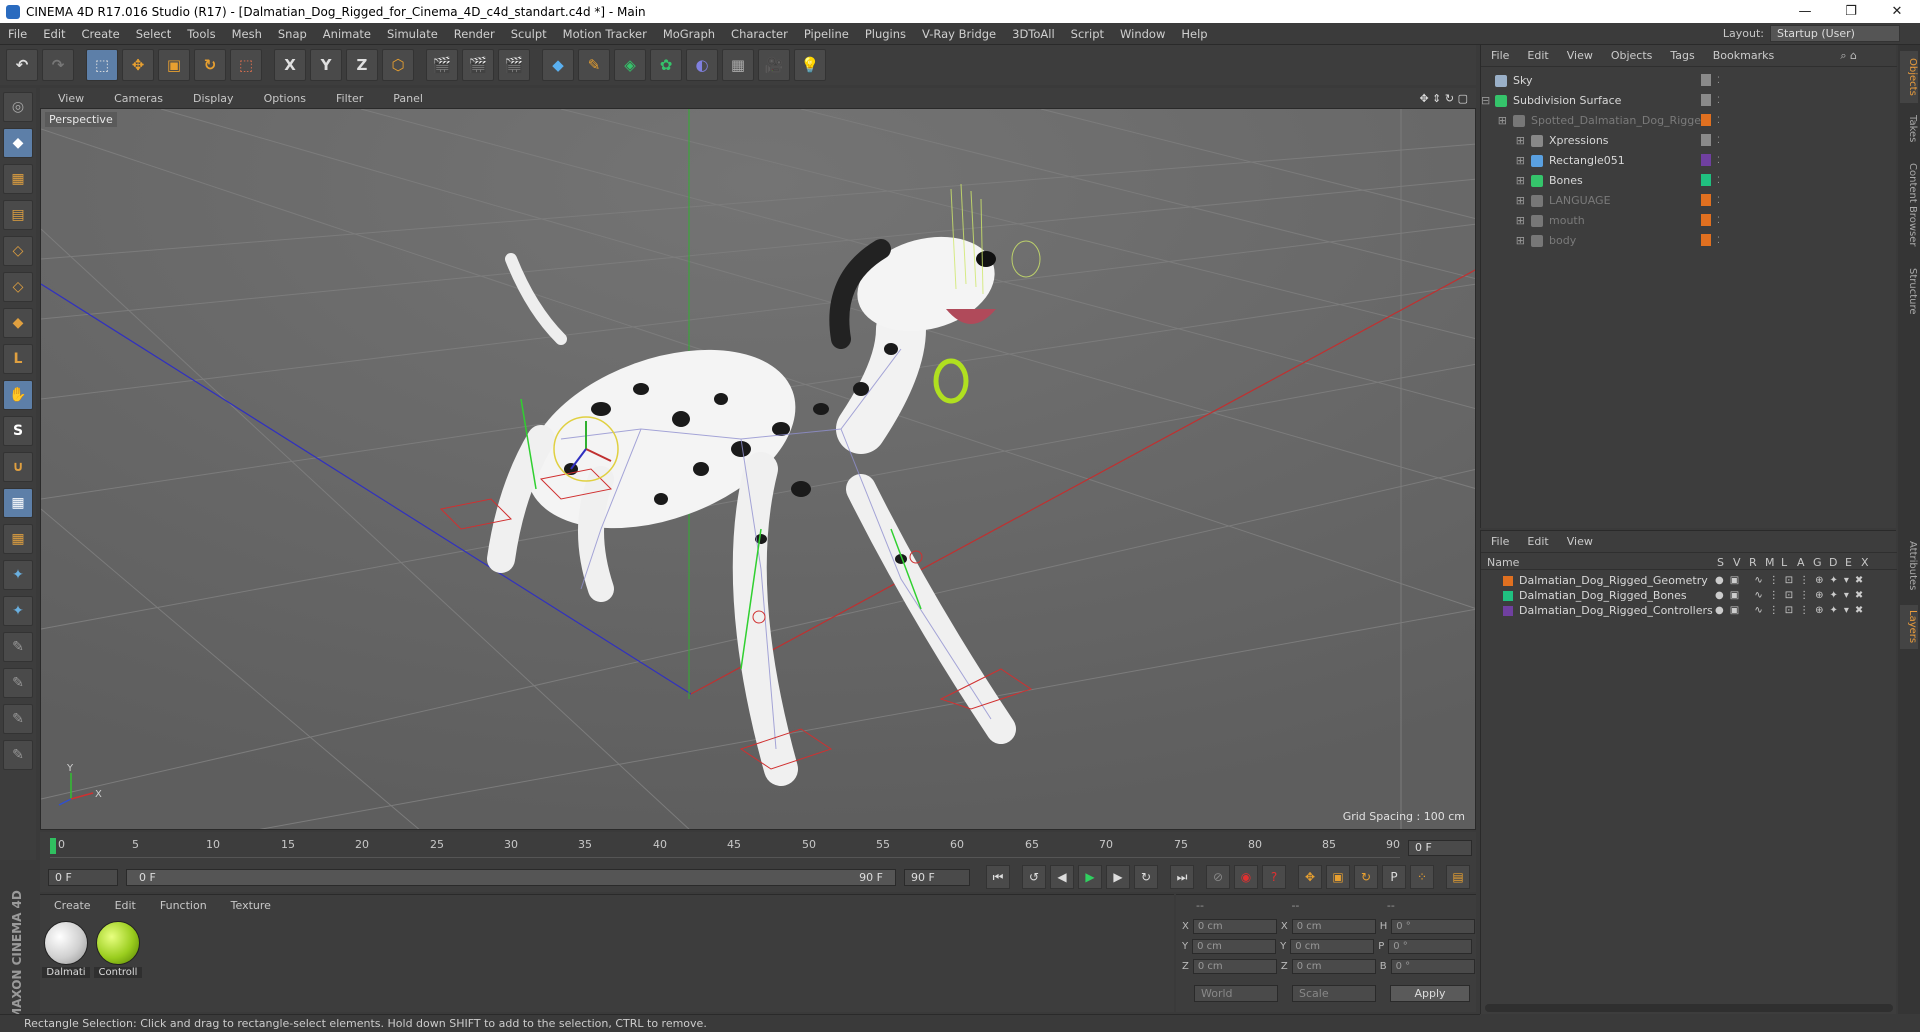 The width and height of the screenshot is (1920, 1032). What do you see at coordinates (174, 65) in the screenshot?
I see `scale-icon: ▣` at bounding box center [174, 65].